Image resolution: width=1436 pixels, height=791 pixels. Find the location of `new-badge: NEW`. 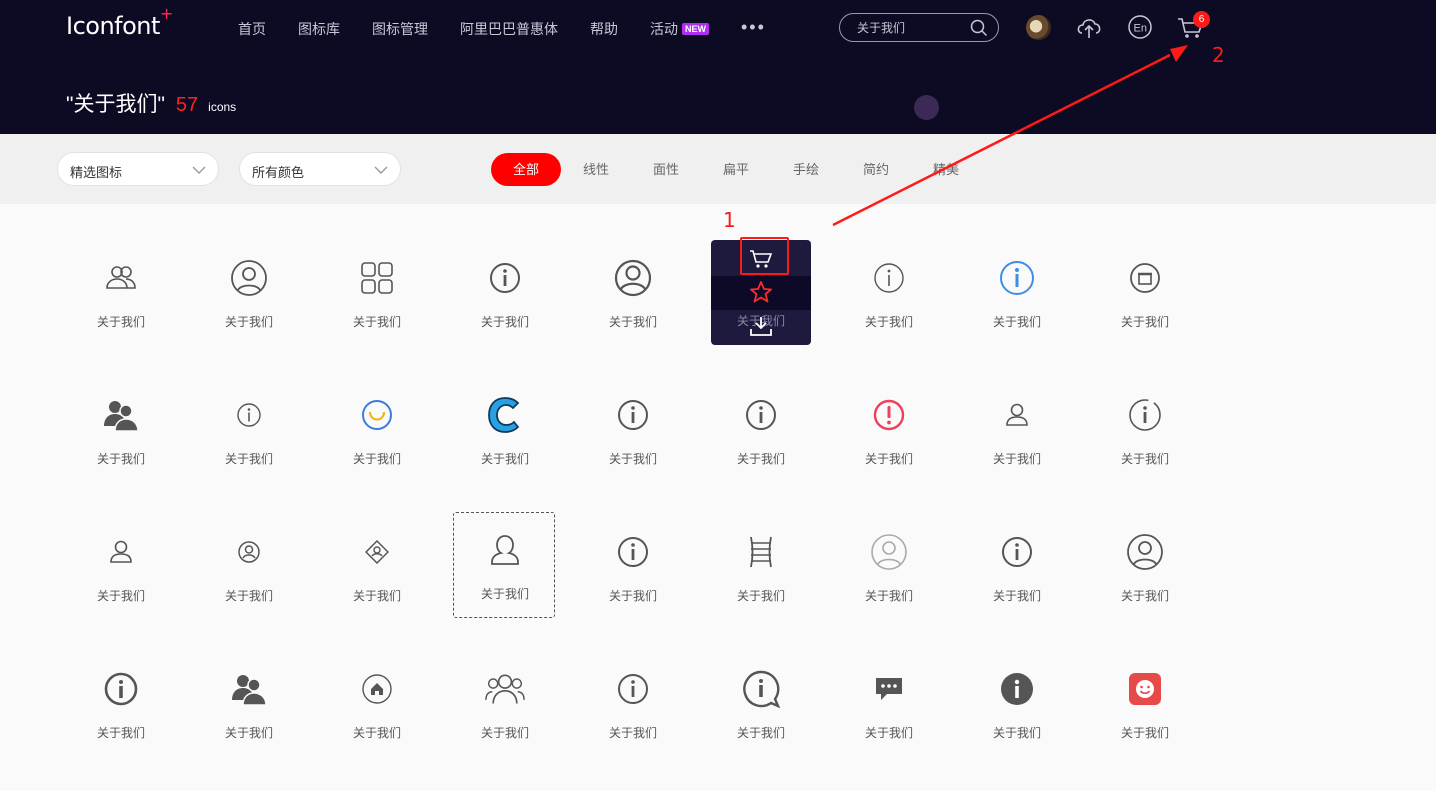

new-badge: NEW is located at coordinates (695, 29).